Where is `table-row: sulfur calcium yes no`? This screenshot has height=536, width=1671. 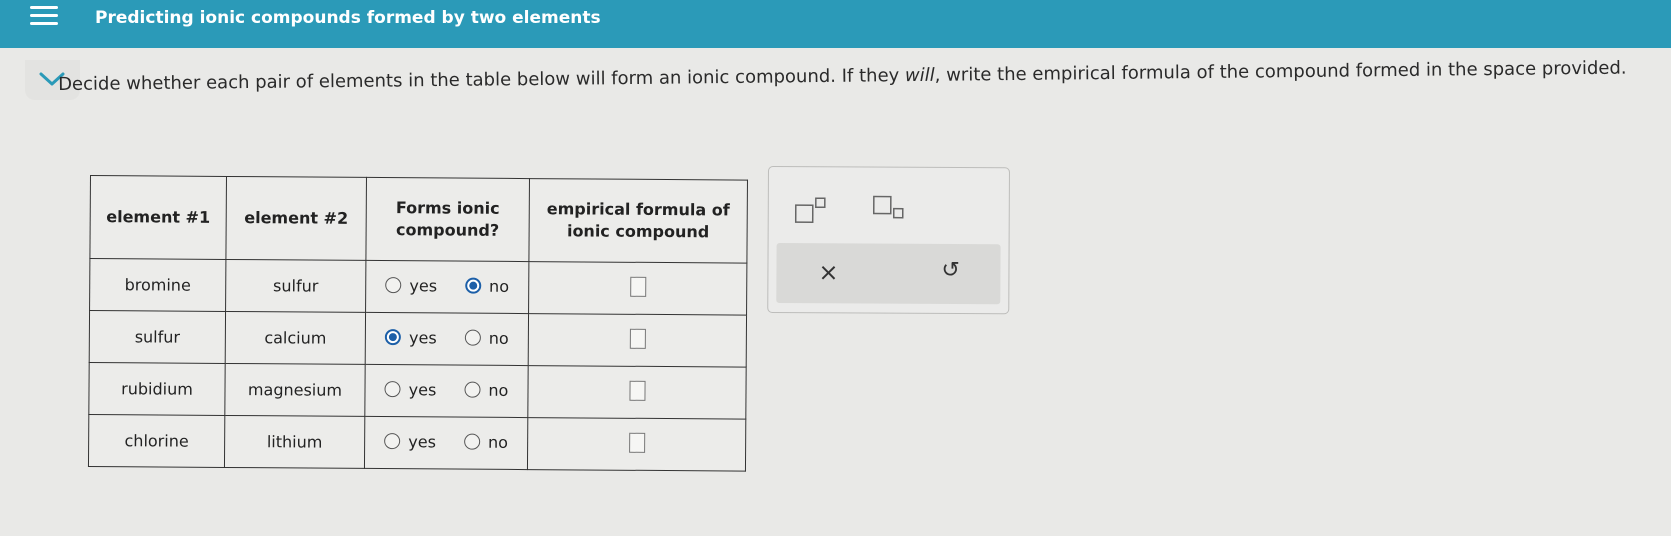 table-row: sulfur calcium yes no is located at coordinates (418, 339).